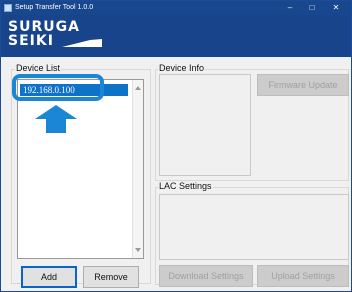  I want to click on device-info-panel, so click(205, 125).